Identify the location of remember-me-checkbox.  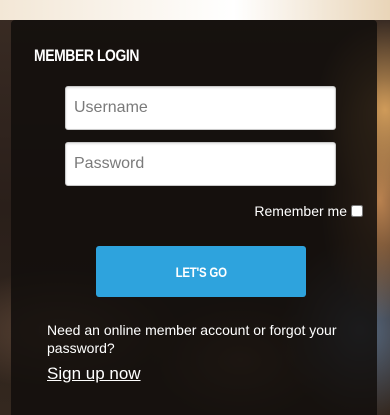
(357, 211).